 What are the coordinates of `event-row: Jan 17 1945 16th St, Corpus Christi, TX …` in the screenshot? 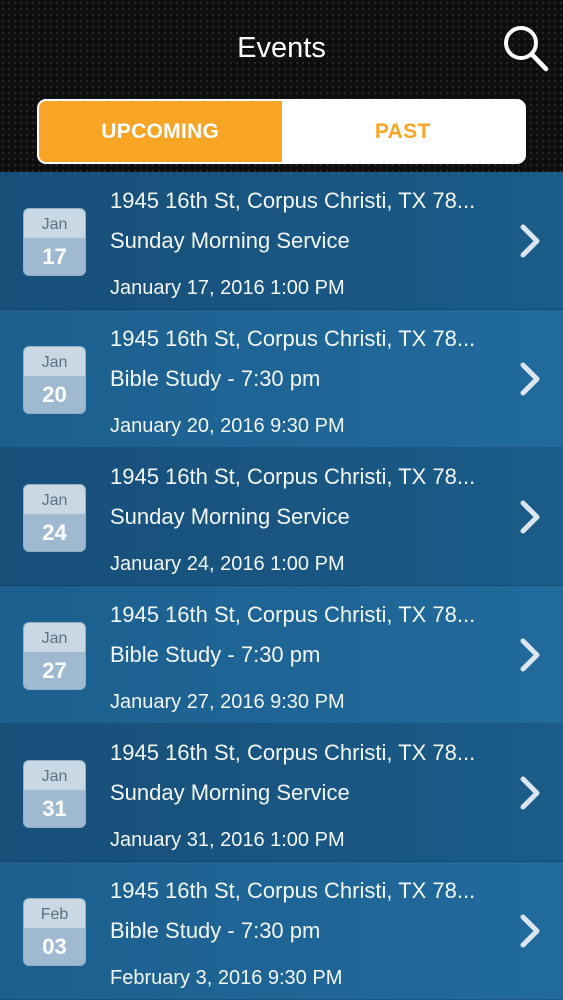 It's located at (281, 241).